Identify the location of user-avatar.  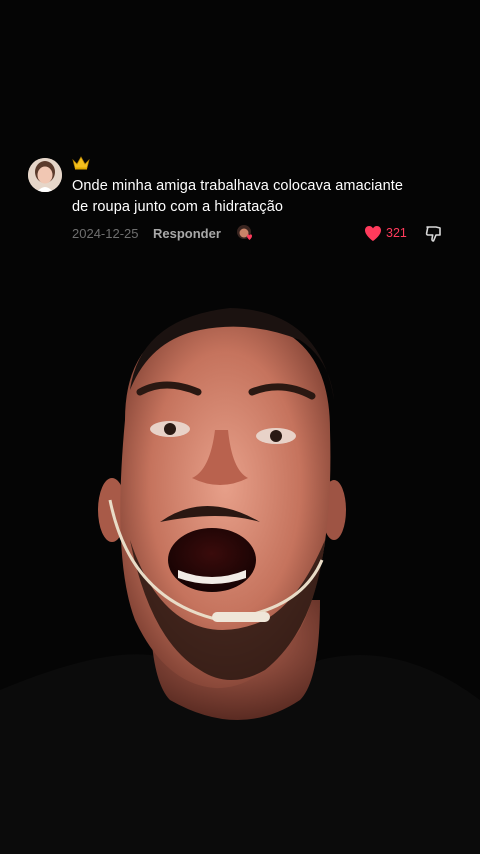
(45, 175).